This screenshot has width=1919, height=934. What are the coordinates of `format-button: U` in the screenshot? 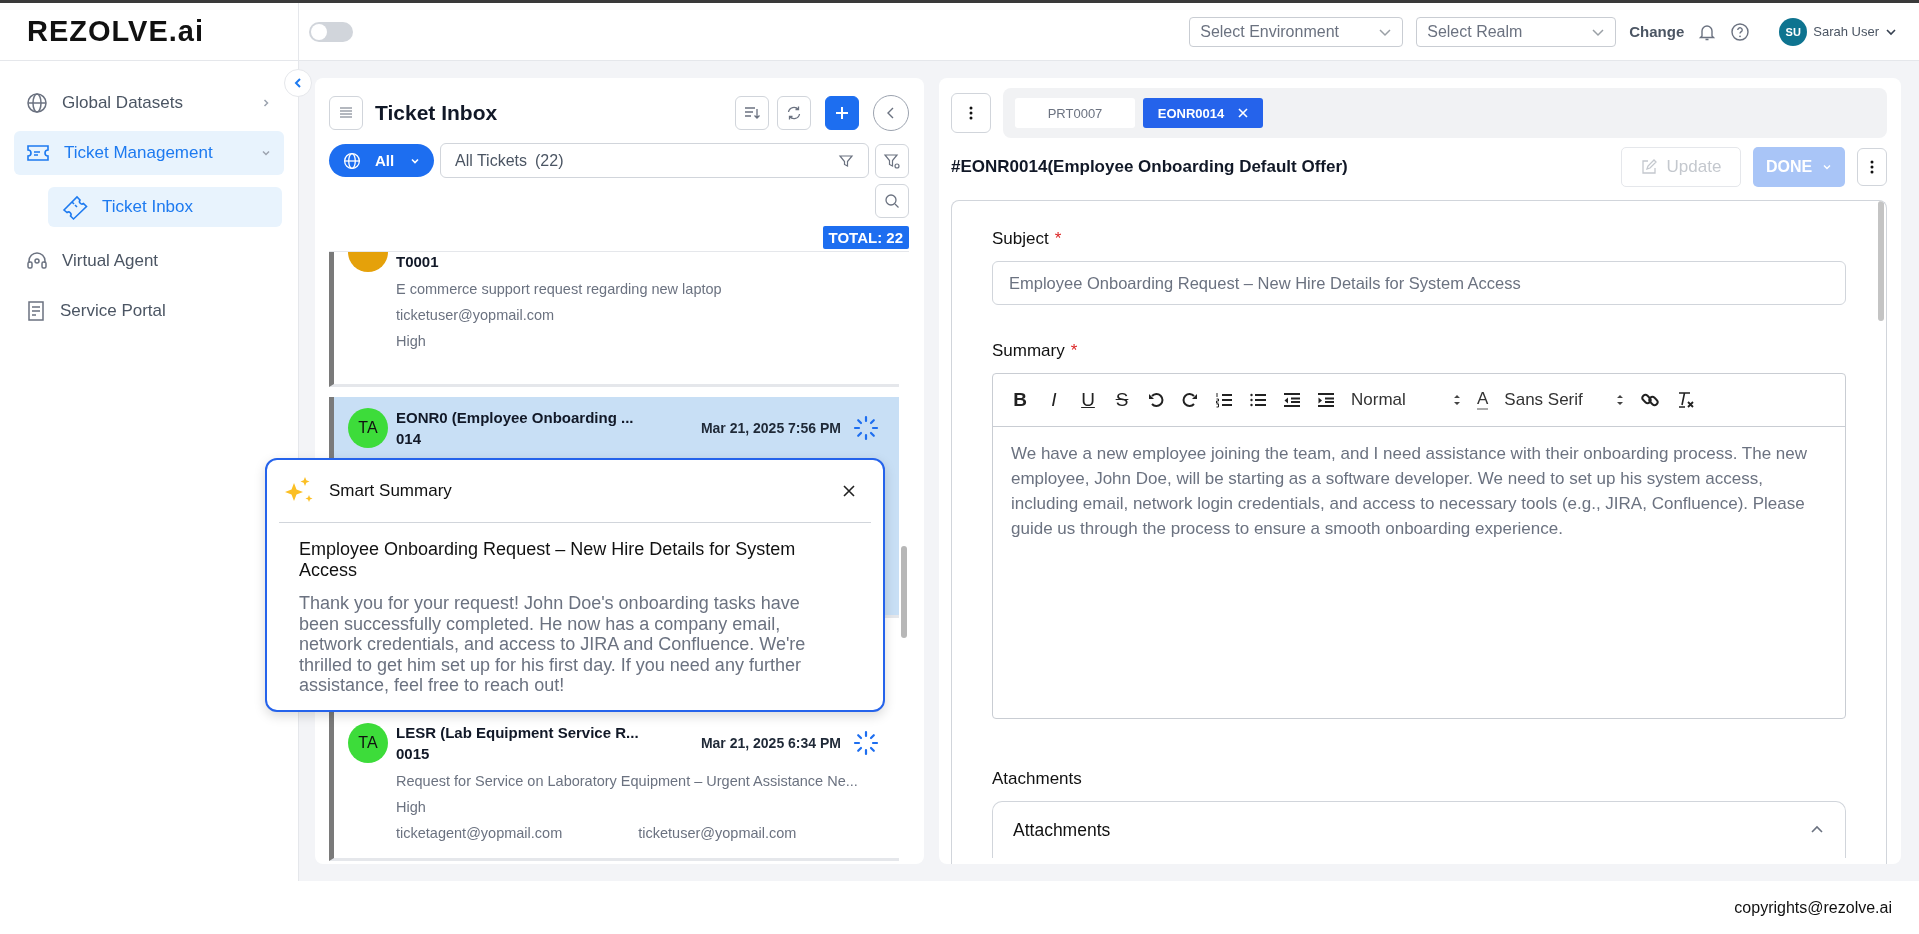 It's located at (1088, 400).